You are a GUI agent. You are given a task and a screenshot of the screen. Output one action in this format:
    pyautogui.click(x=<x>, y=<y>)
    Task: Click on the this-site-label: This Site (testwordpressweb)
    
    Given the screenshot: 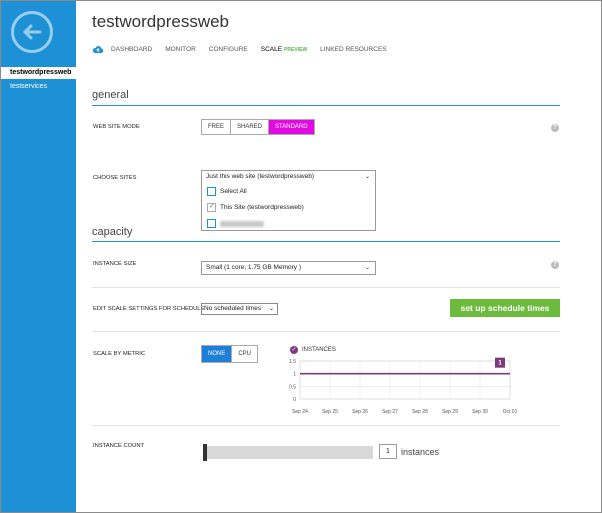 What is the action you would take?
    pyautogui.click(x=262, y=207)
    